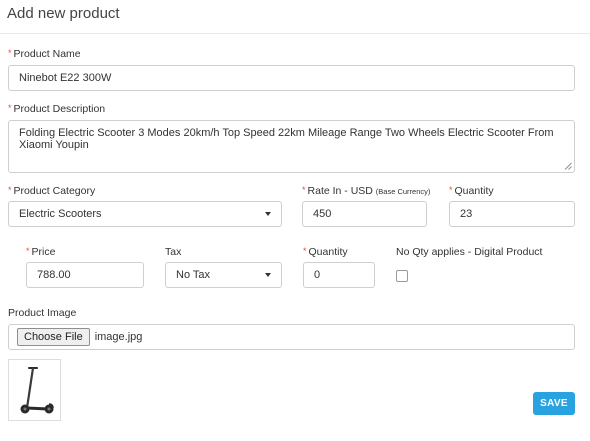 Image resolution: width=590 pixels, height=441 pixels. Describe the element at coordinates (568, 166) in the screenshot. I see `resize-grip-icon` at that location.